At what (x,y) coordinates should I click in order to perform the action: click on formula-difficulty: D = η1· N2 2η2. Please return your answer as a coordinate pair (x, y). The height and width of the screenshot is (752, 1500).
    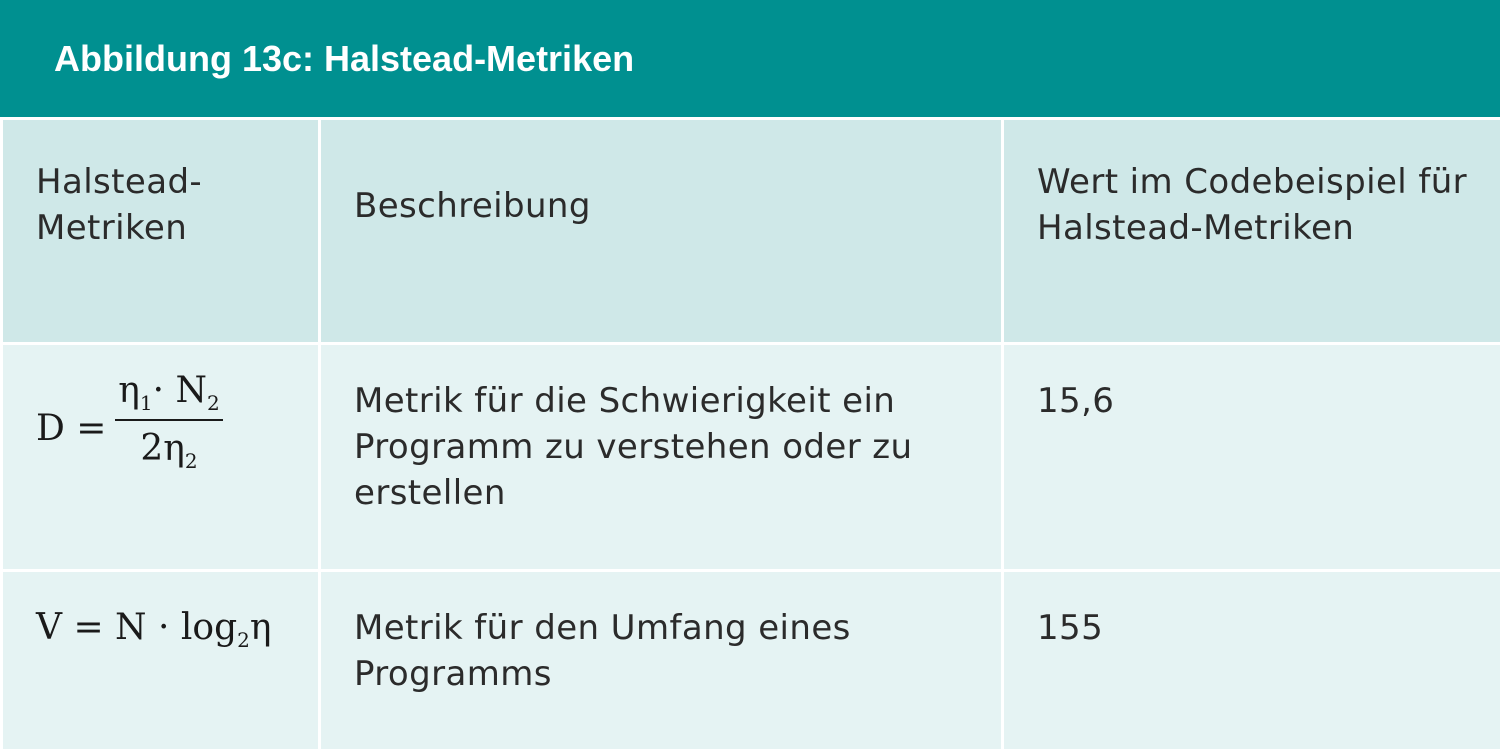
    Looking at the image, I should click on (160, 440).